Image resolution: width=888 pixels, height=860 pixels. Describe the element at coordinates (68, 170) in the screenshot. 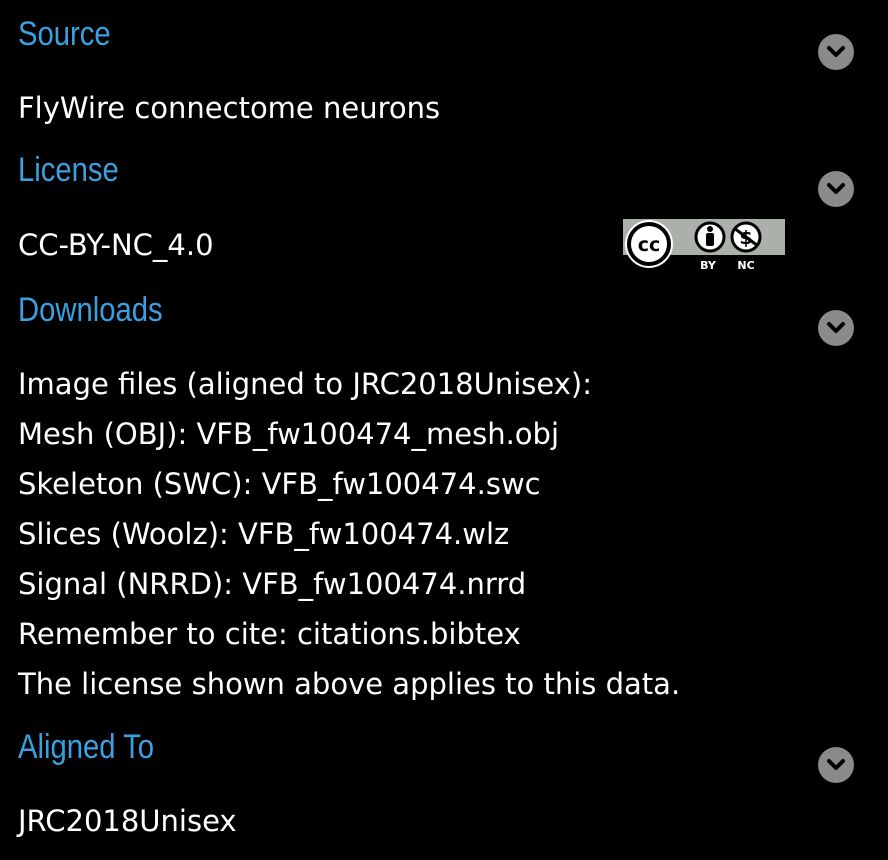

I see `license-title: License` at that location.